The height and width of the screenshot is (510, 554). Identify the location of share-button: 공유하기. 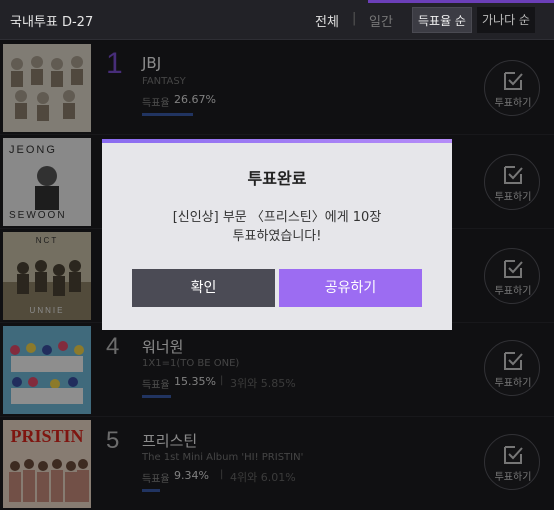
(350, 288).